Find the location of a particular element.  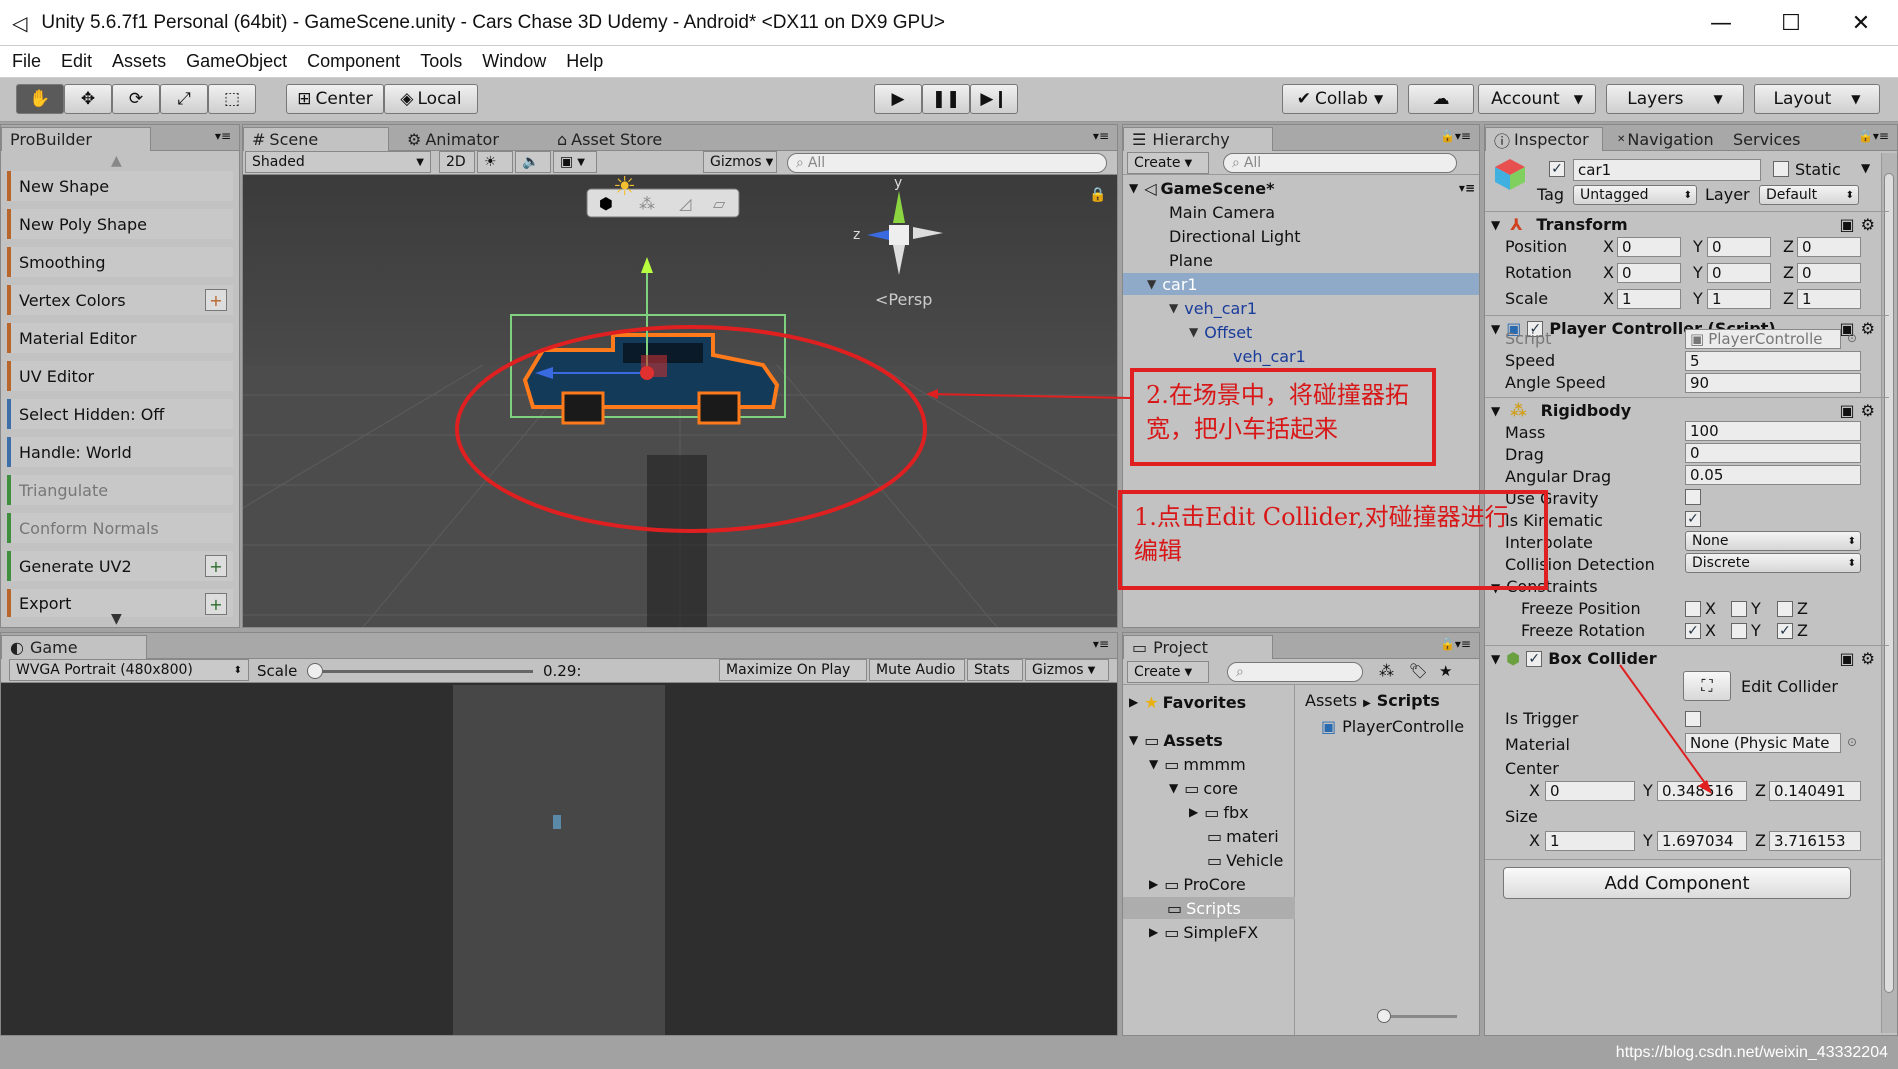

pb-conform-normals: Conform Normals is located at coordinates (120, 528).